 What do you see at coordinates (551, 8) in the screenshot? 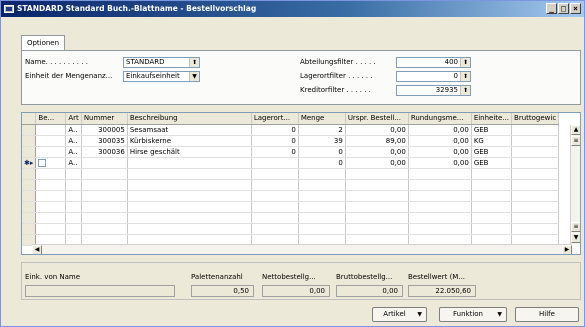
I see `minimize-button: _` at bounding box center [551, 8].